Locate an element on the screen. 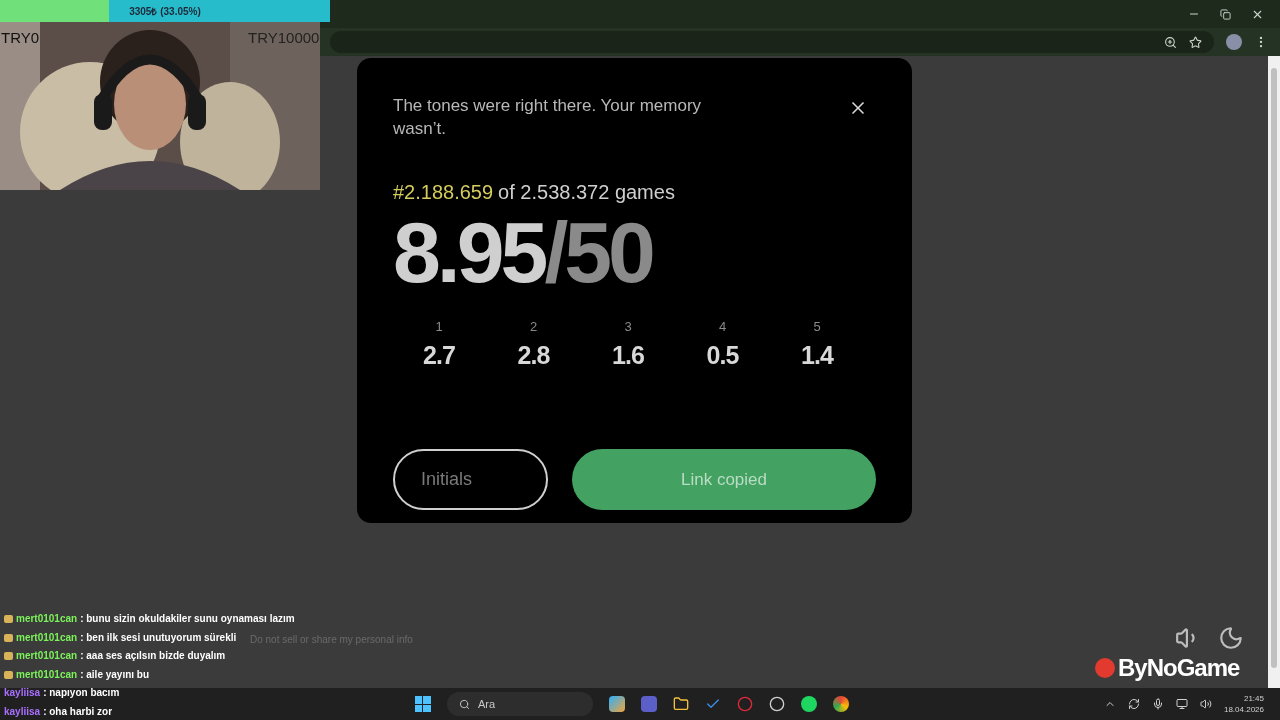  moon-icon is located at coordinates (1231, 638).